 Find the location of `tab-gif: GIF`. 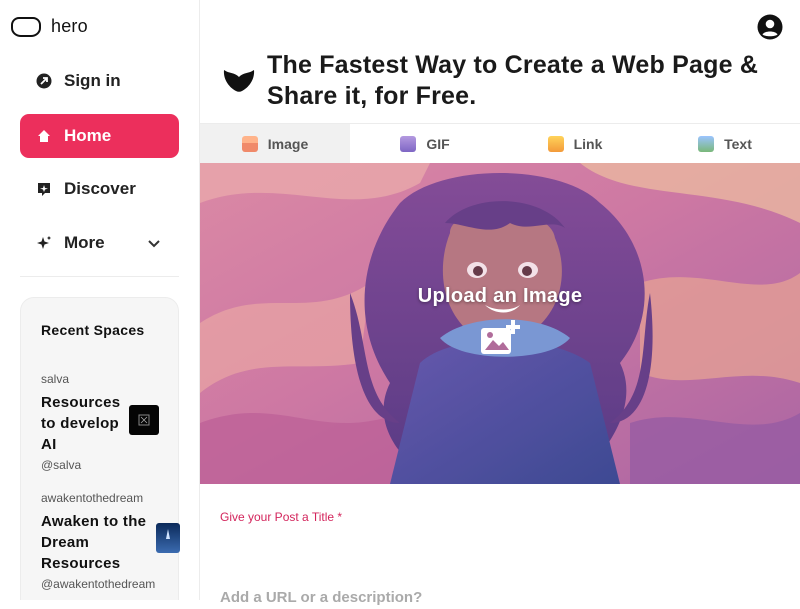

tab-gif: GIF is located at coordinates (425, 144).